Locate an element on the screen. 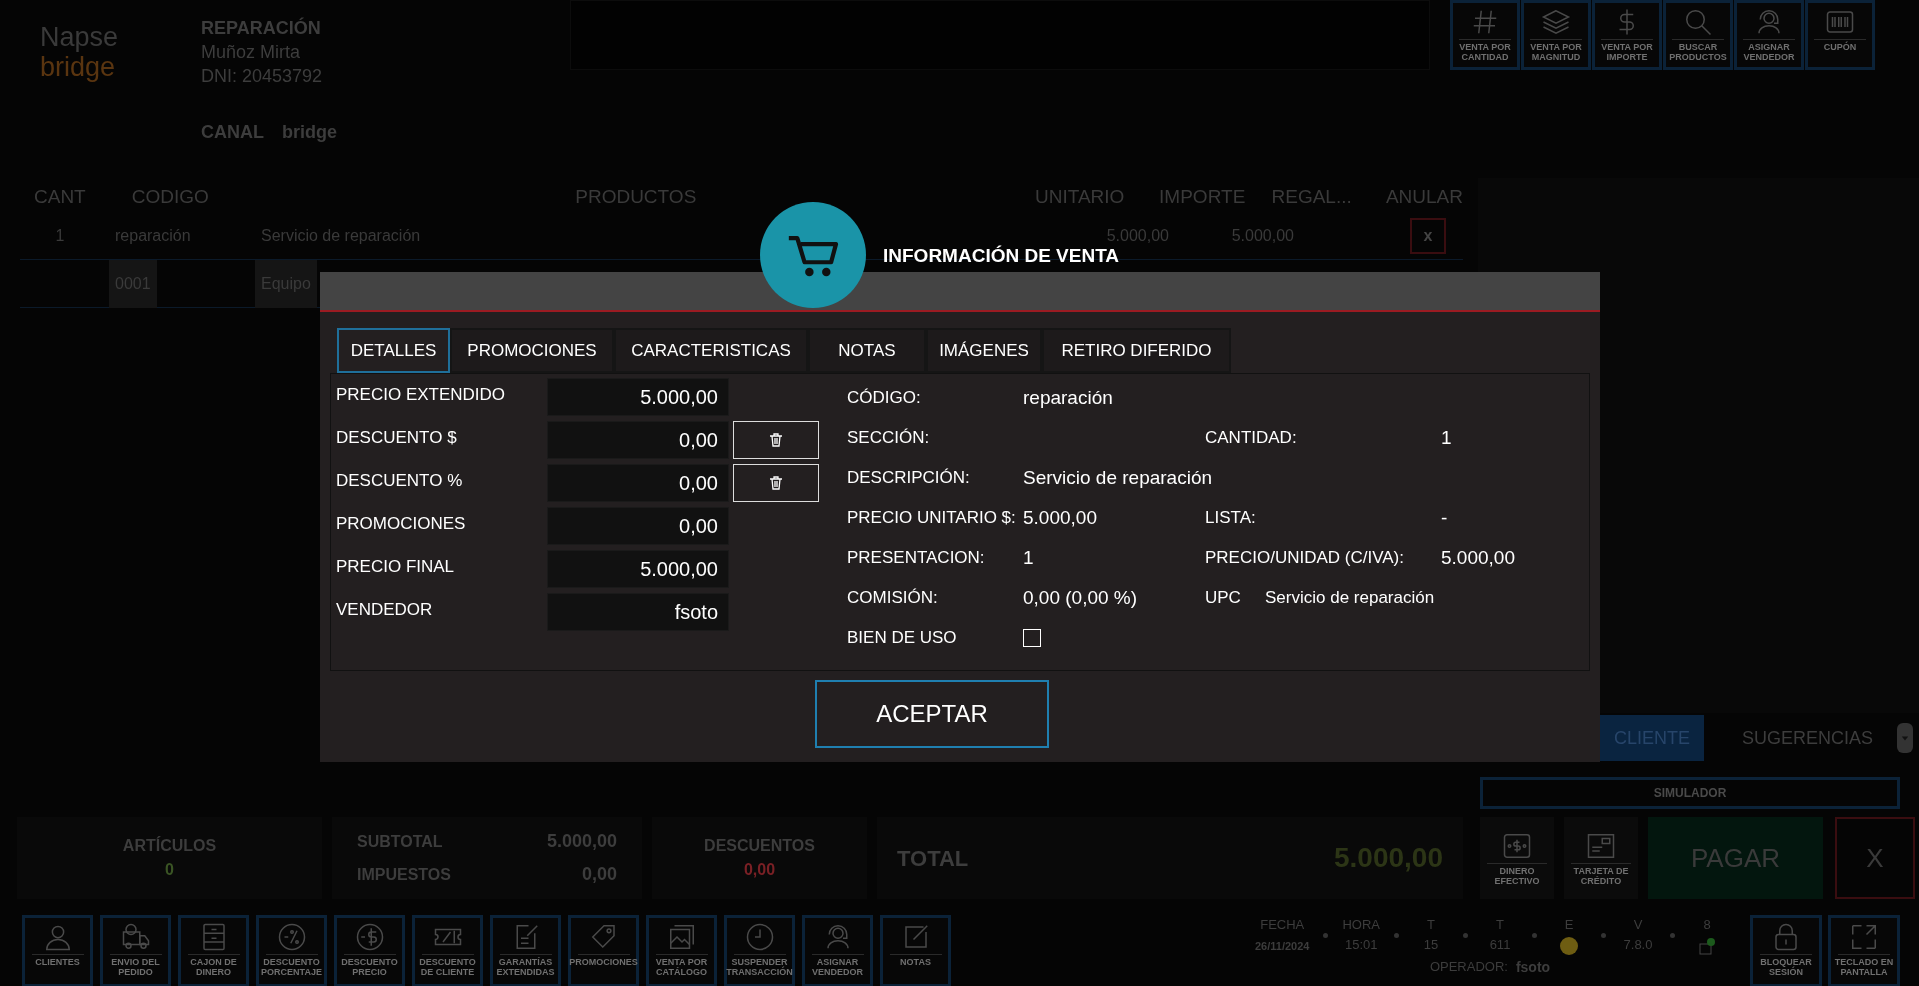 This screenshot has width=1919, height=986. customer-name: Muñoz Mirta is located at coordinates (251, 52).